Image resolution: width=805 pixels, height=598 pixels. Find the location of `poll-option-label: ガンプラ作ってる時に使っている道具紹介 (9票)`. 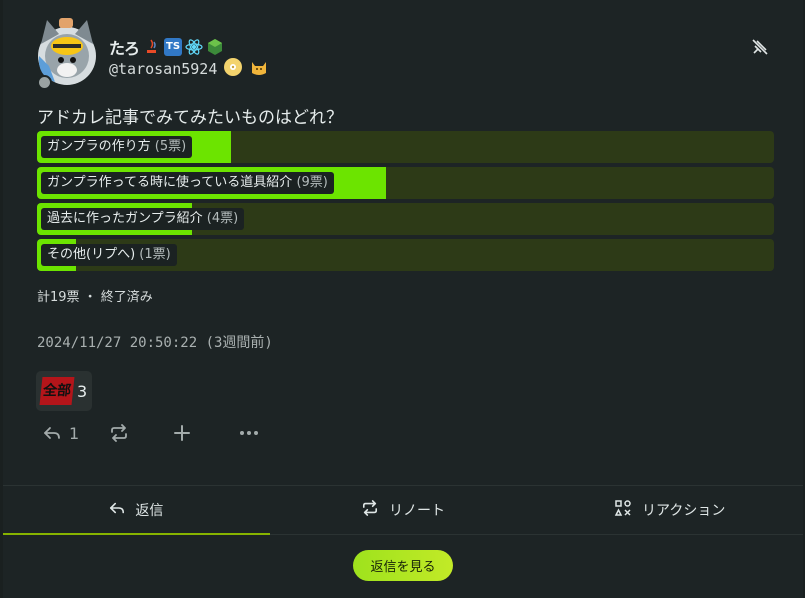

poll-option-label: ガンプラ作ってる時に使っている道具紹介 (9票) is located at coordinates (187, 183).